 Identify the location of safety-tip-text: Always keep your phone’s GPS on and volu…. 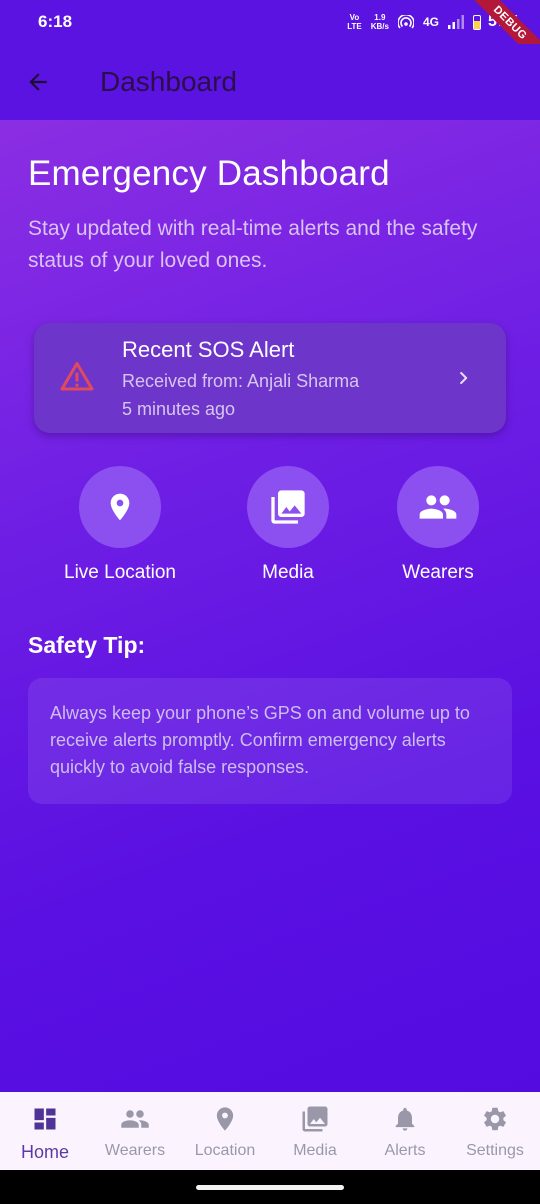
(260, 740).